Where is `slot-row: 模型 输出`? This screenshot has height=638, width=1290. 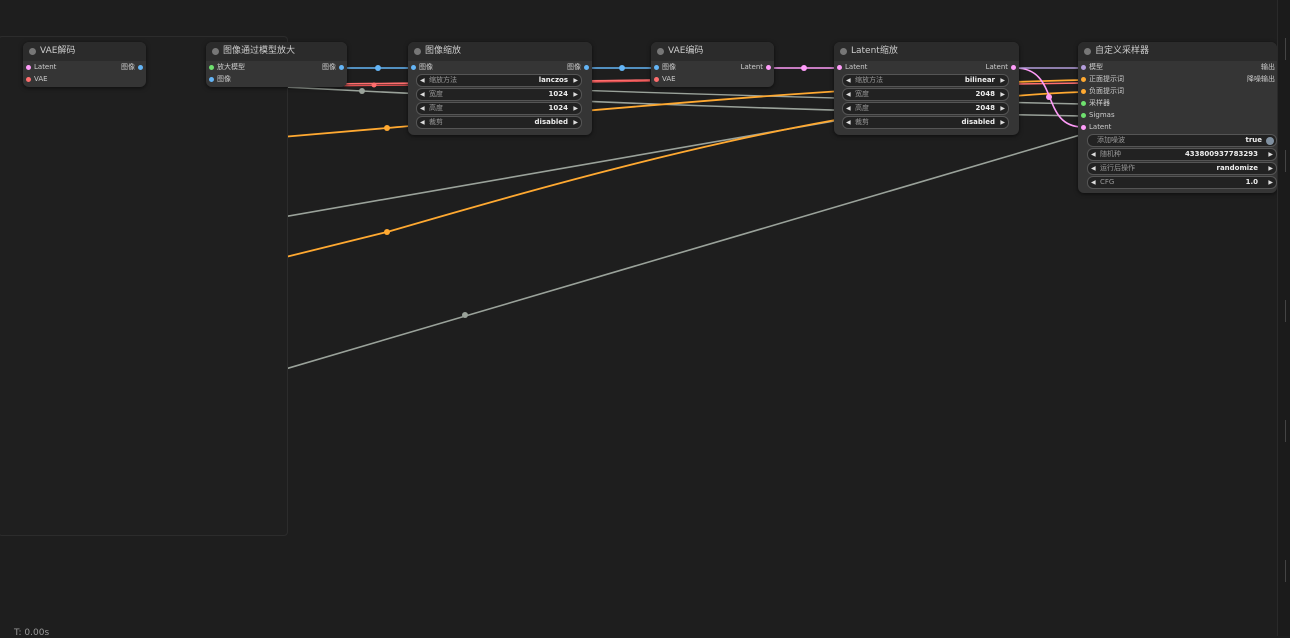 slot-row: 模型 输出 is located at coordinates (1177, 67).